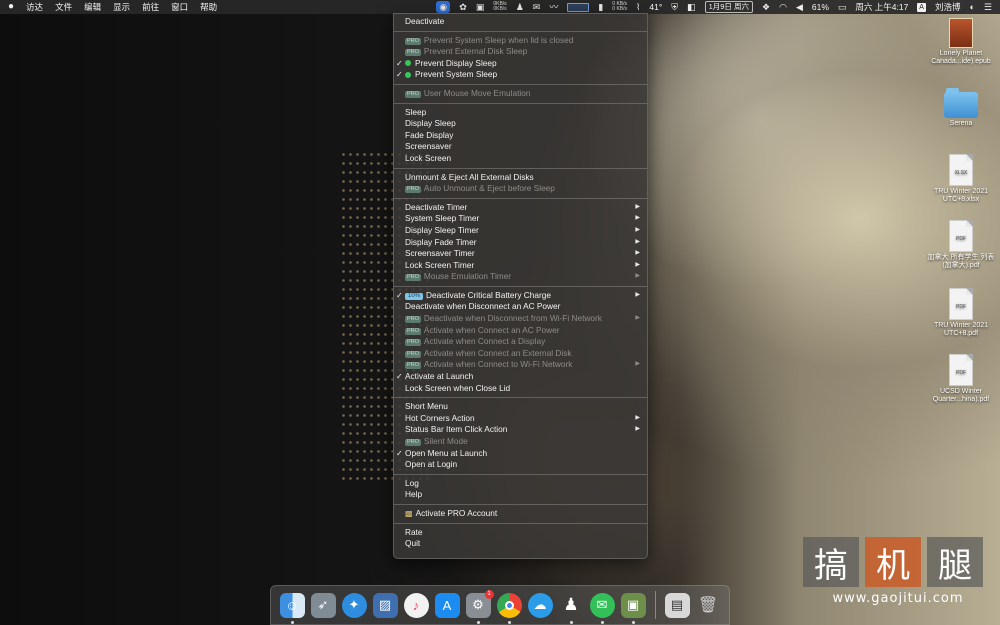 The width and height of the screenshot is (1000, 625). I want to click on menu-item-activate-at-launch: ✓ Activate at Launch, so click(520, 377).